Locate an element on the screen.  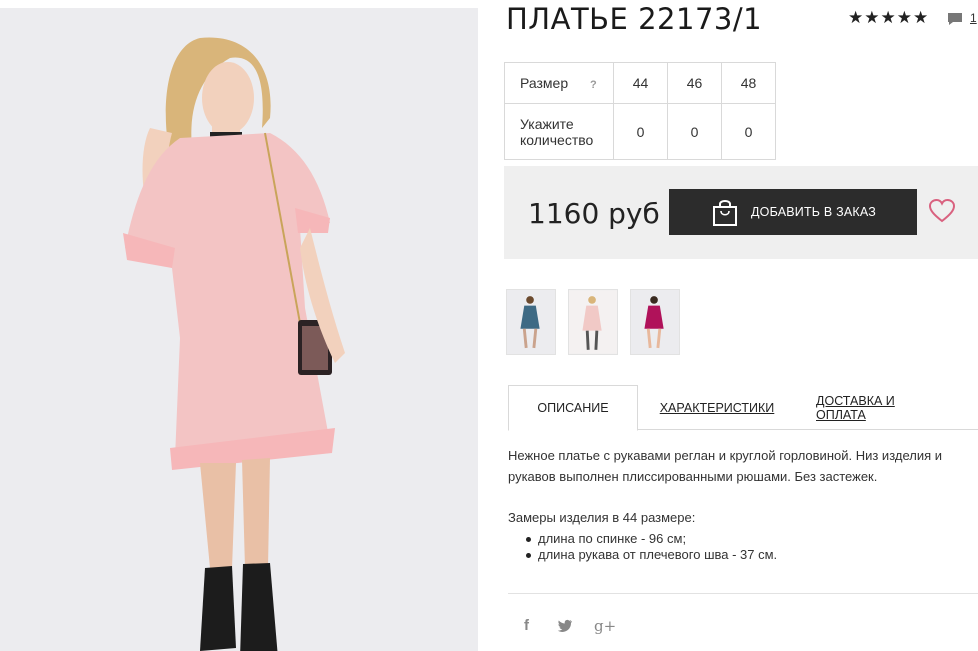
size-option: 48 is located at coordinates (748, 83).